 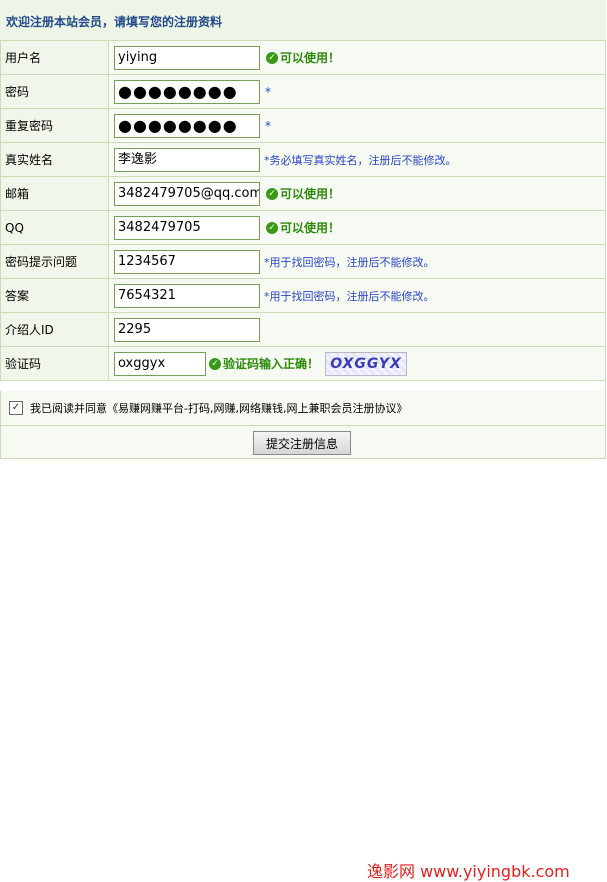 What do you see at coordinates (303, 329) in the screenshot?
I see `row-referrer-id: 介绍人ID 2295` at bounding box center [303, 329].